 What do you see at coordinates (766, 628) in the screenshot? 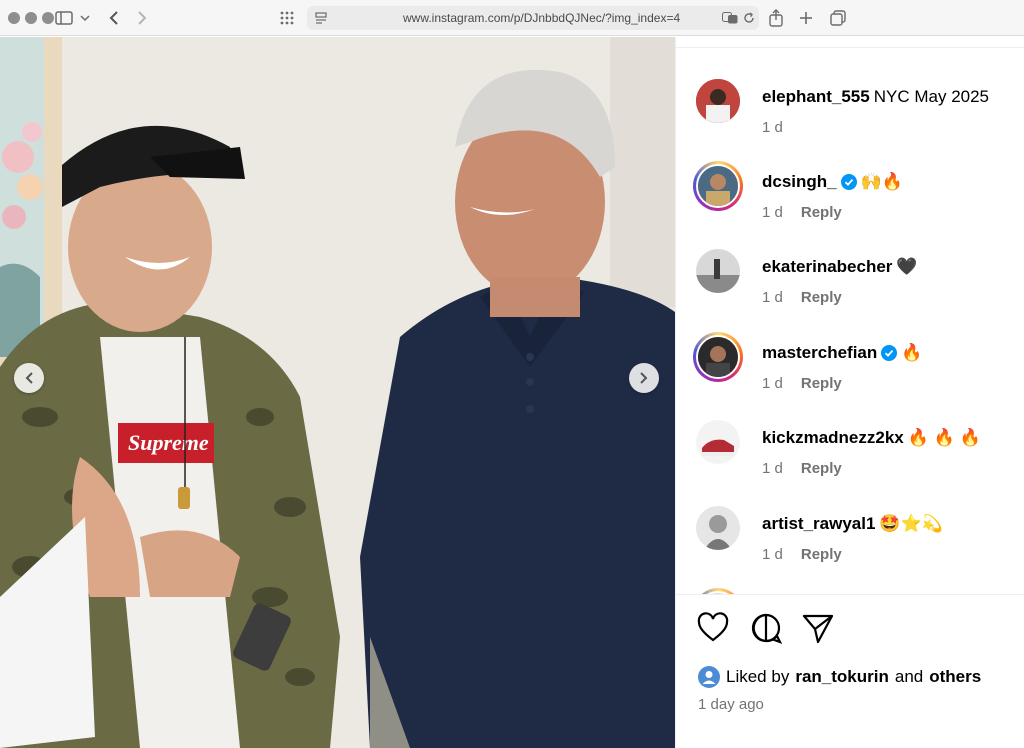
I see `comment-bubble-icon` at bounding box center [766, 628].